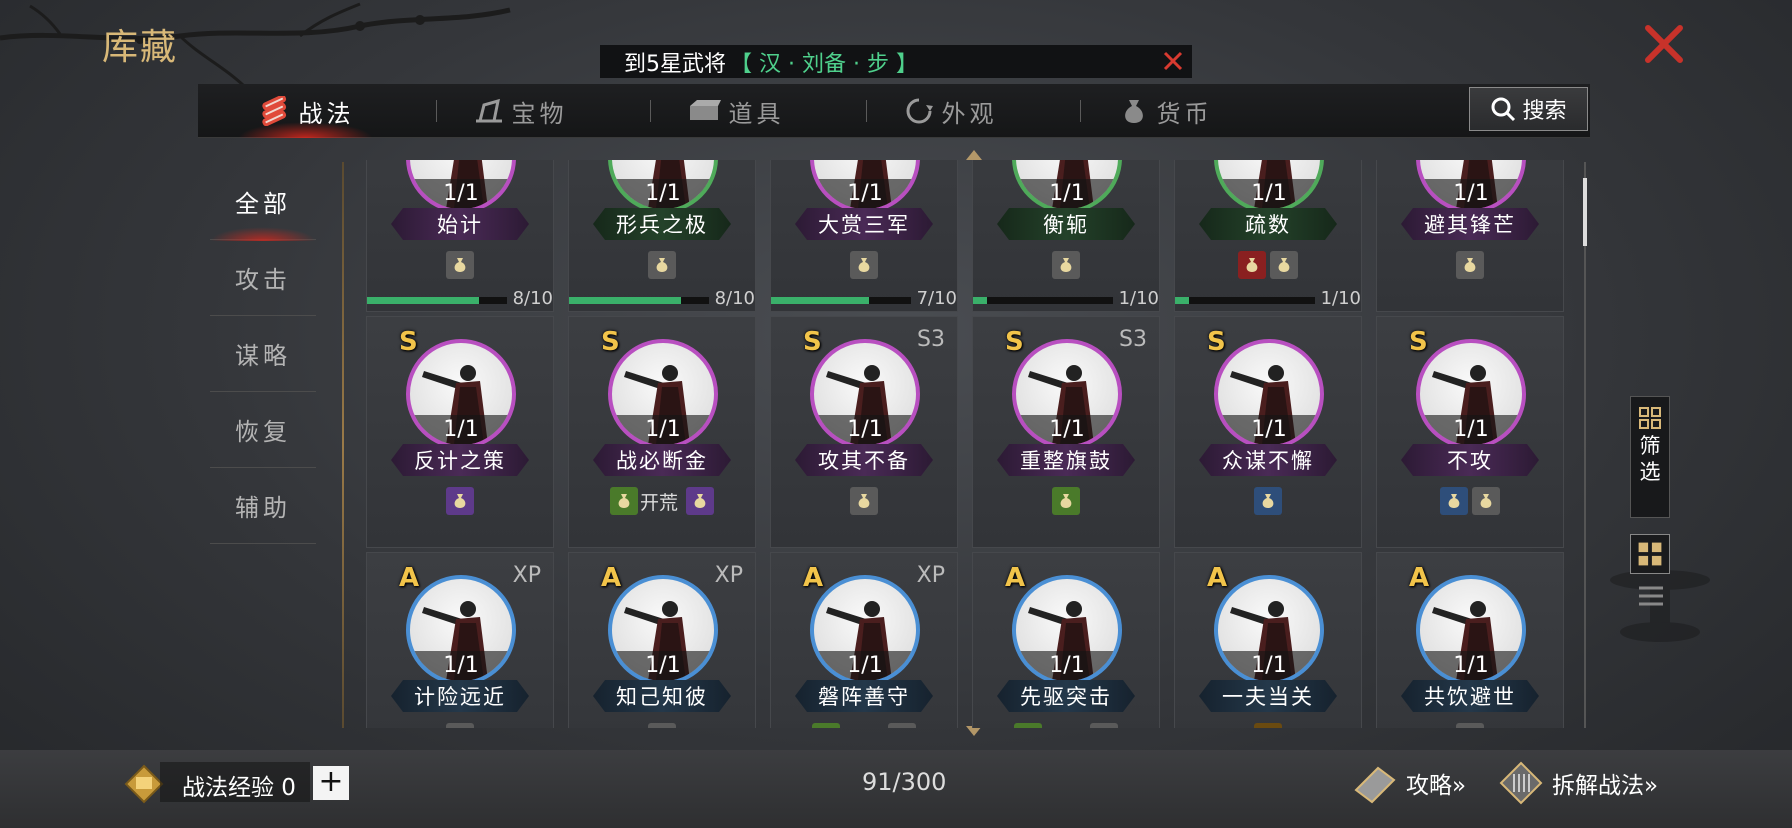 Image resolution: width=1792 pixels, height=828 pixels. Describe the element at coordinates (1585, 212) in the screenshot. I see `scroll-thumb` at that location.